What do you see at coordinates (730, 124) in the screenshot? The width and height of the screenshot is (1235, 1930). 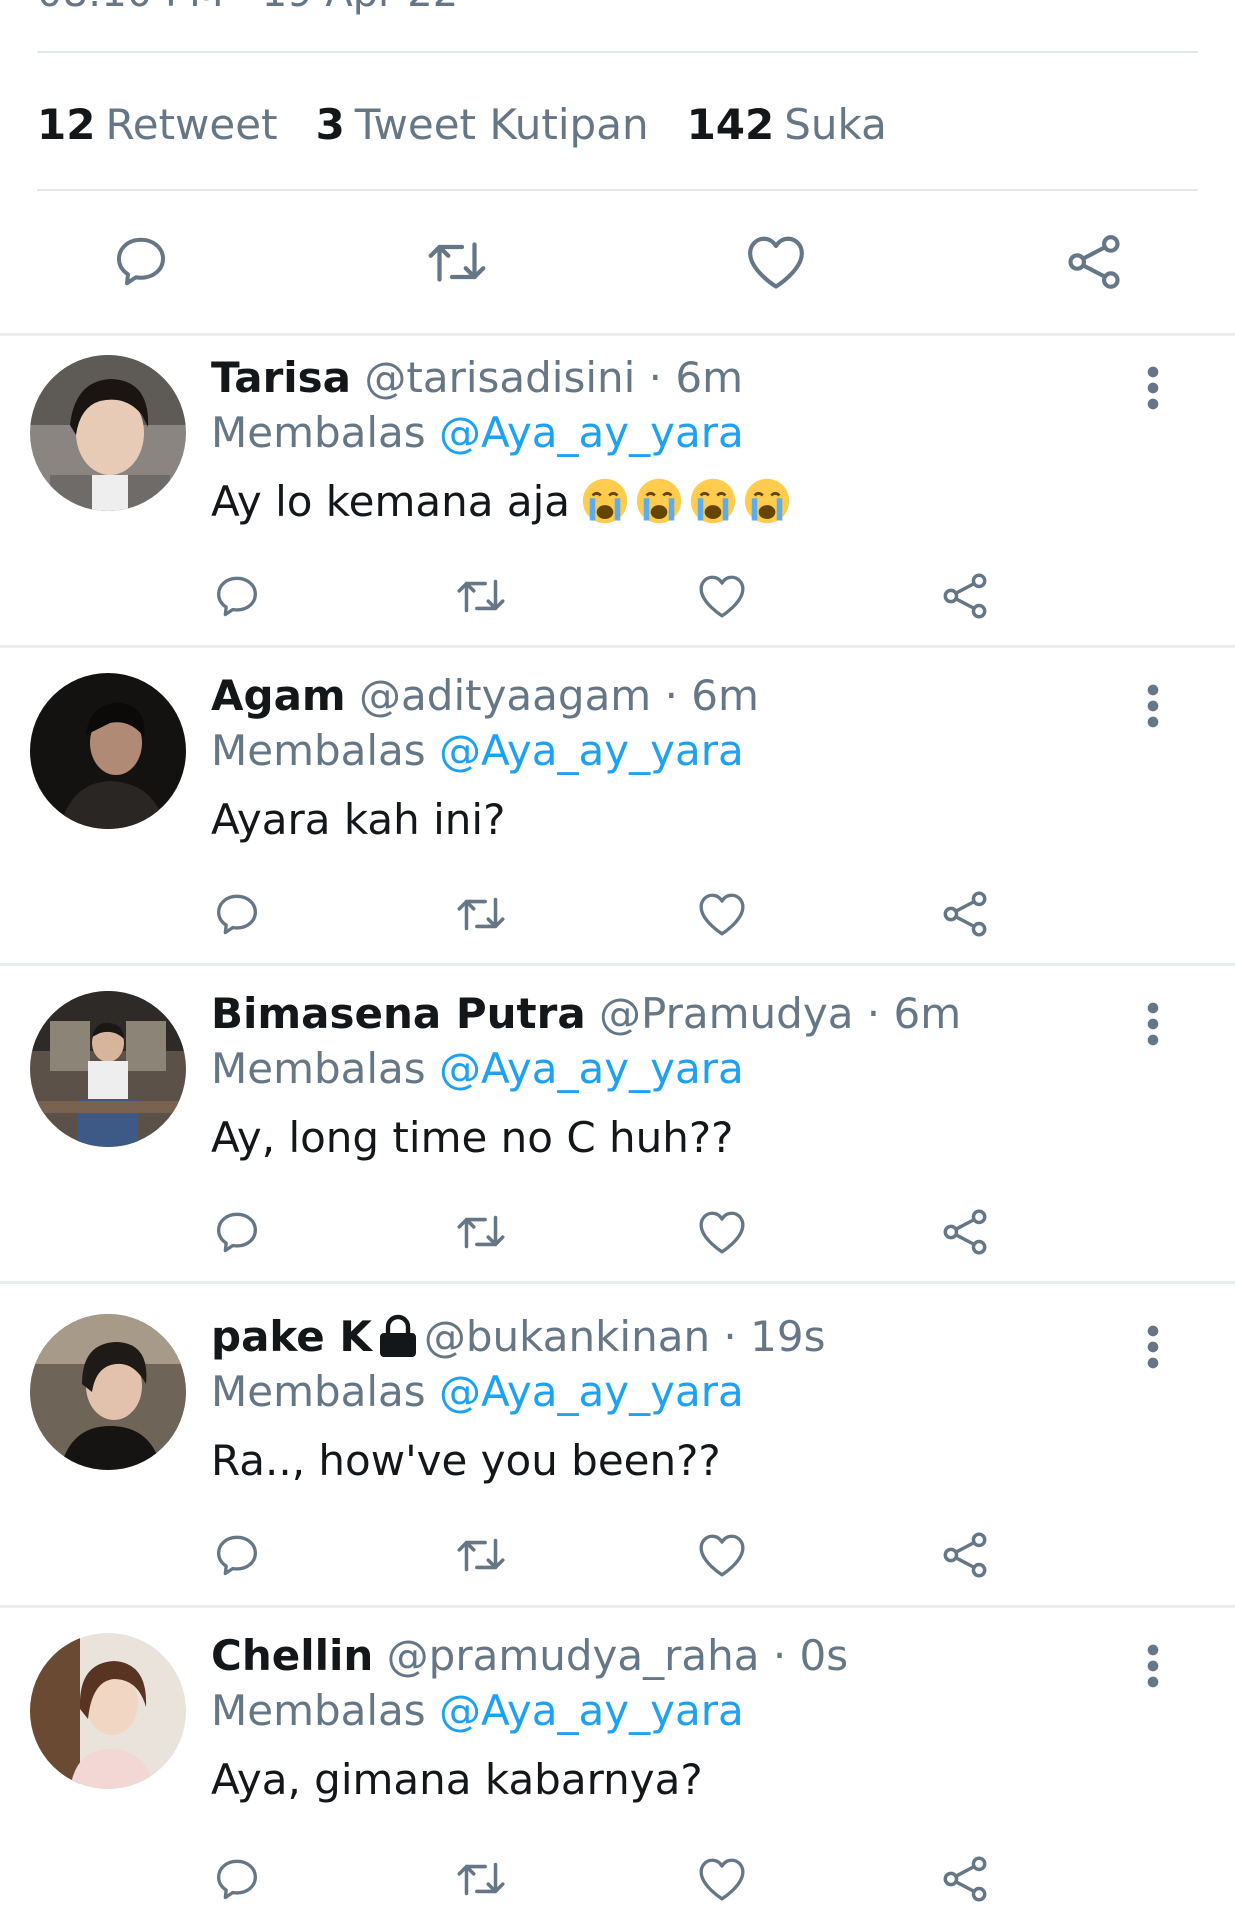 I see `like-count: 142` at bounding box center [730, 124].